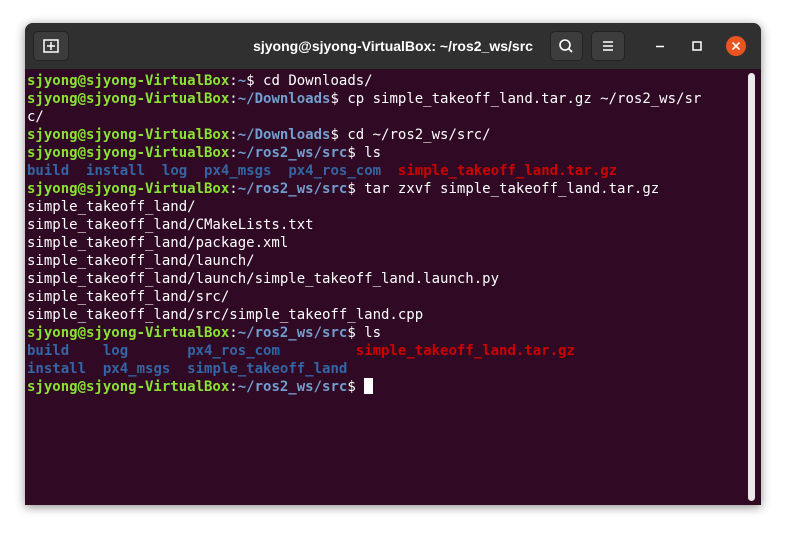  I want to click on output-text: simple_takeoff_land/src/, so click(128, 297).